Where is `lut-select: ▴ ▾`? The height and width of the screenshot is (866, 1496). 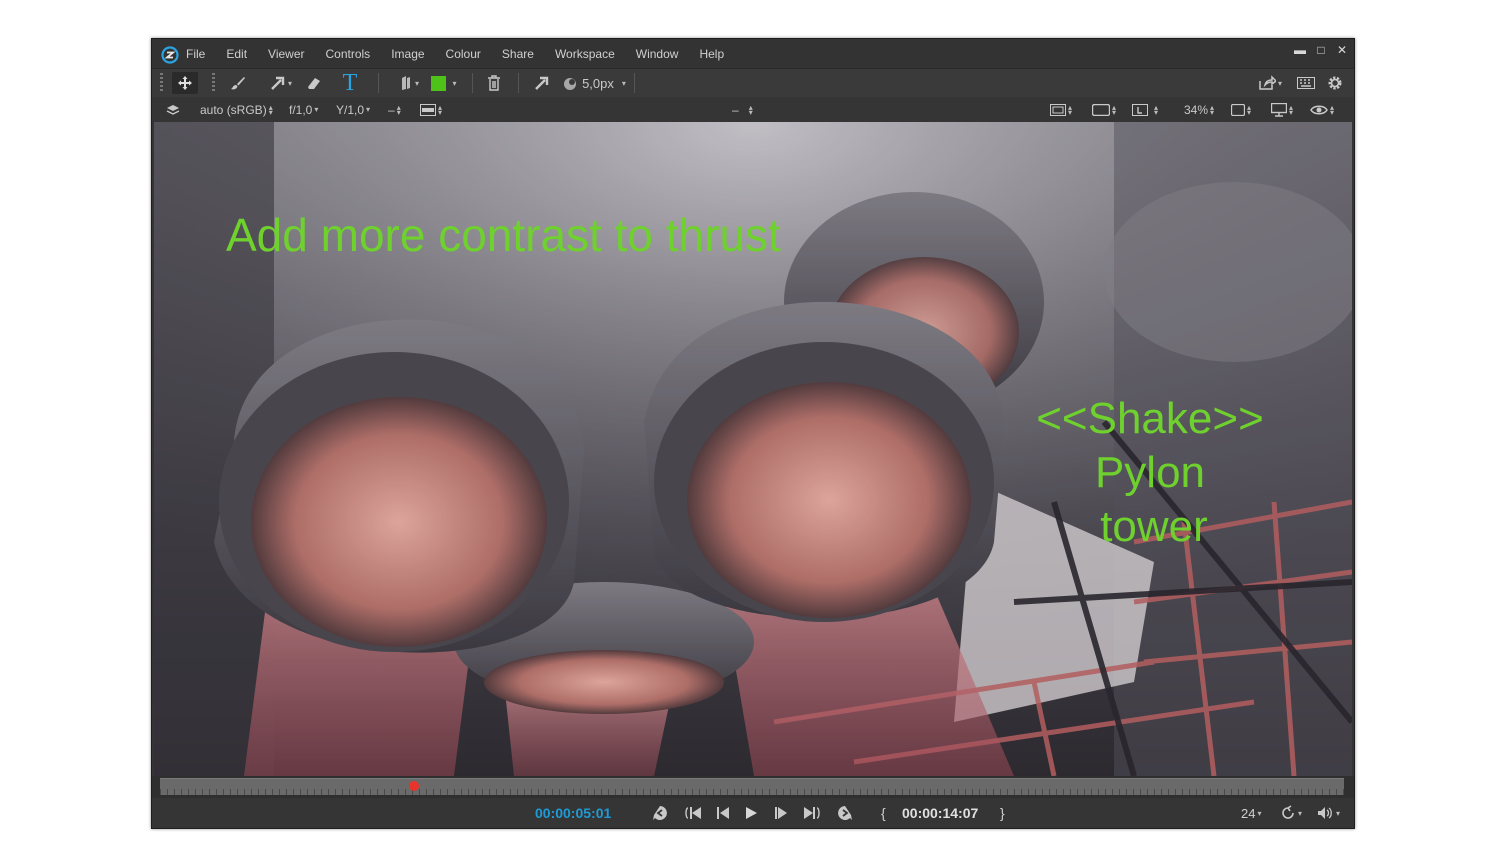
lut-select: ▴ ▾ is located at coordinates (1145, 109).